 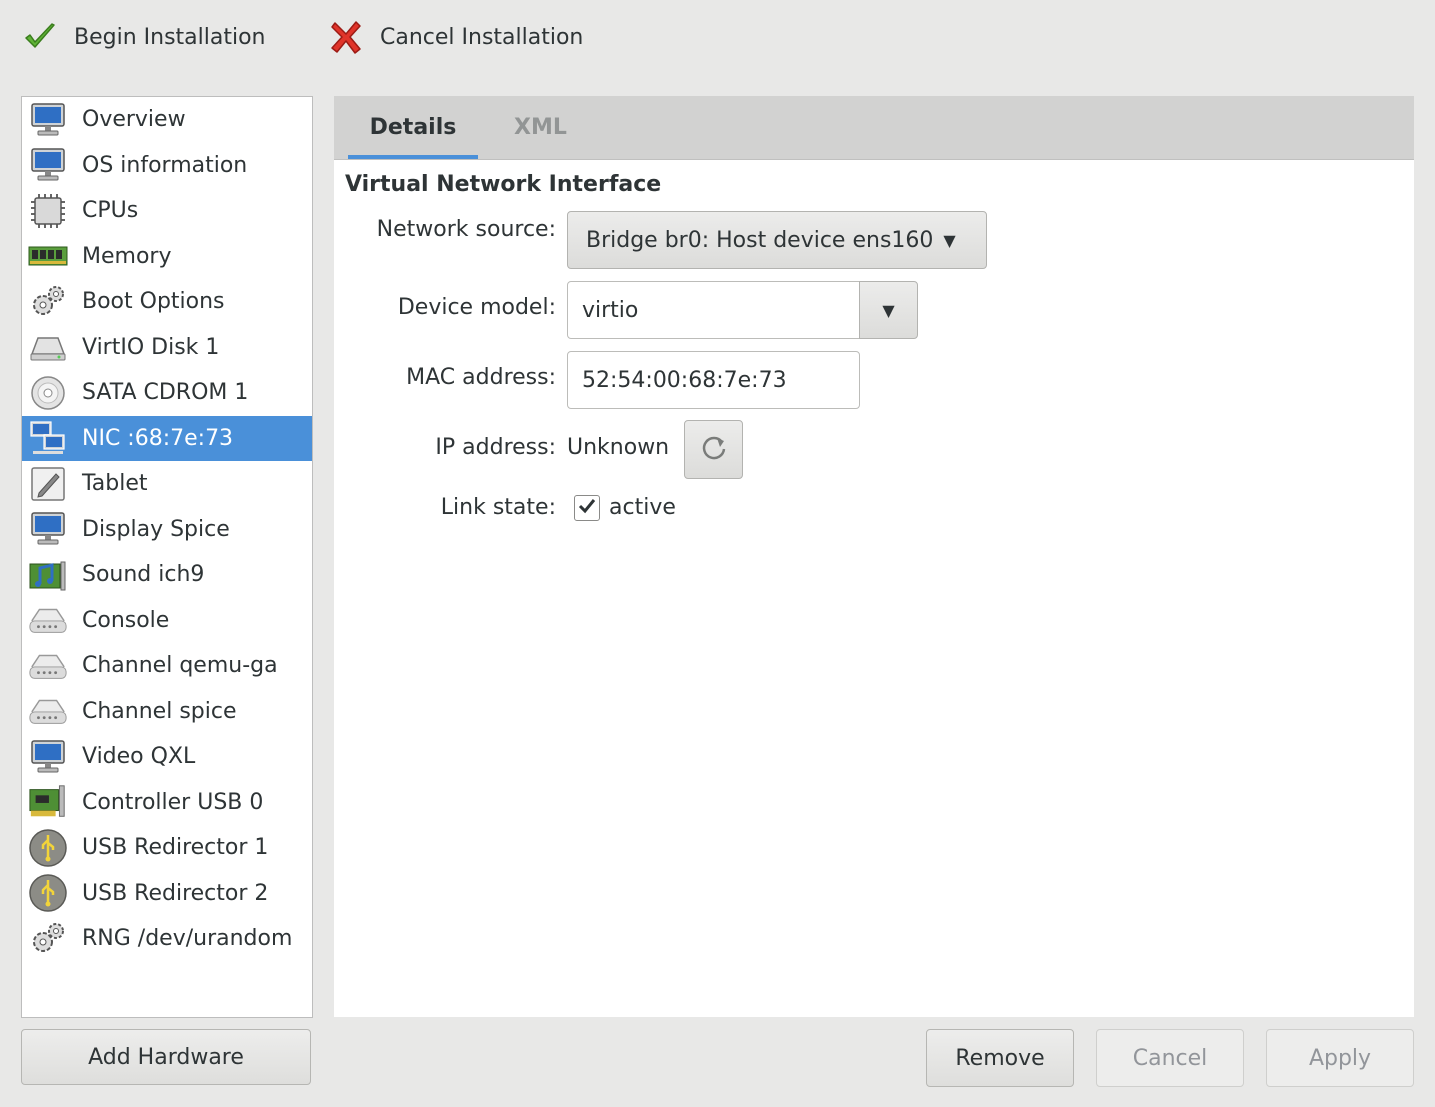 I want to click on tab-xml-label: XML, so click(x=540, y=127).